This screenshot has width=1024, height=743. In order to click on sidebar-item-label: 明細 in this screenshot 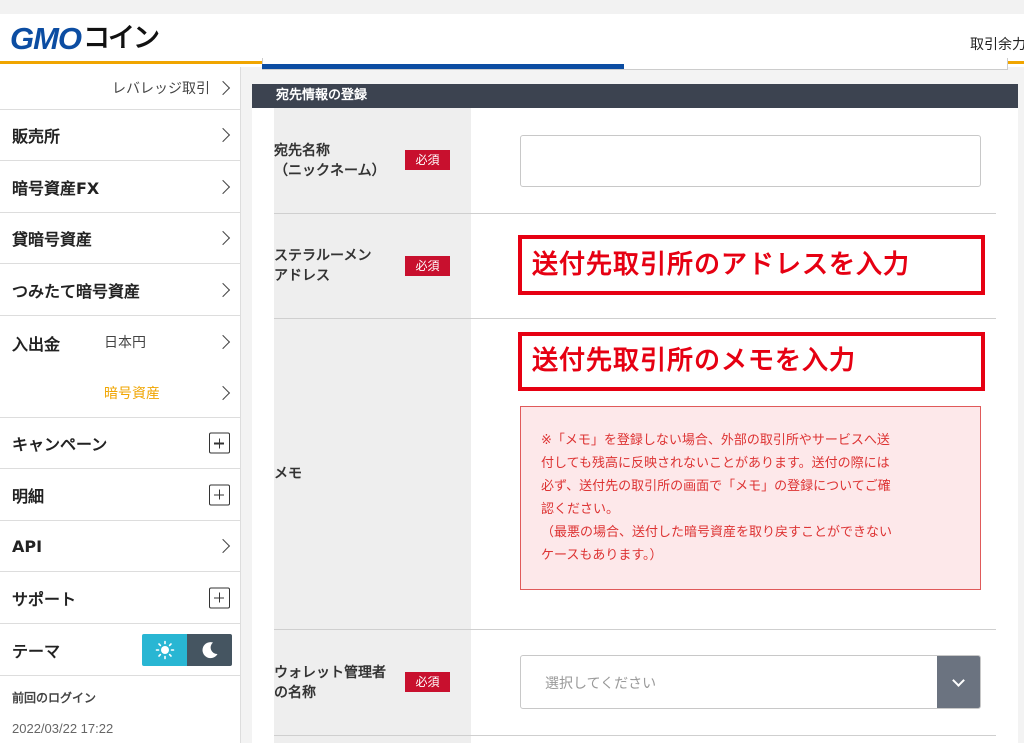, I will do `click(28, 496)`.